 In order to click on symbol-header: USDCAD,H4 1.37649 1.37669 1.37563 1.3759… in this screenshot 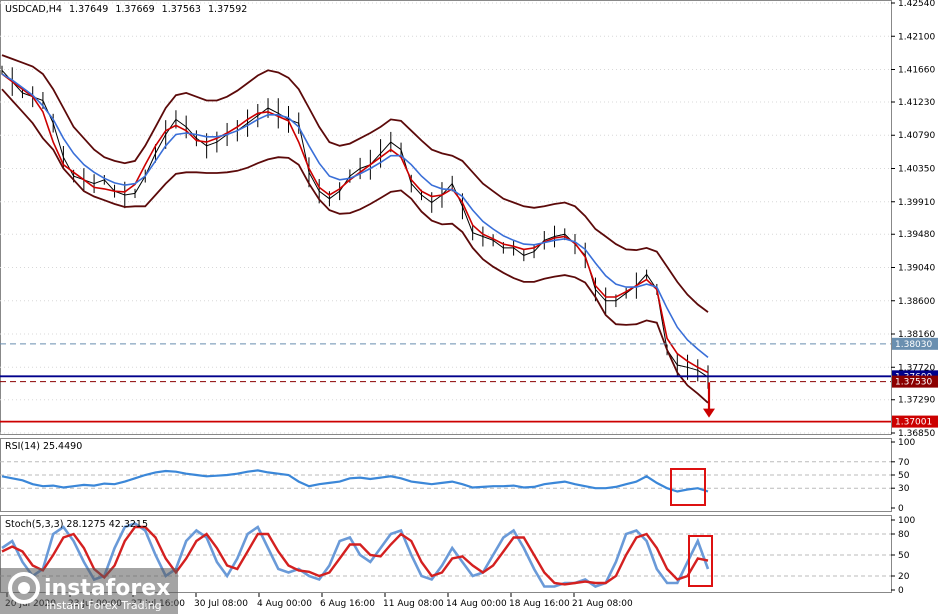, I will do `click(126, 9)`.